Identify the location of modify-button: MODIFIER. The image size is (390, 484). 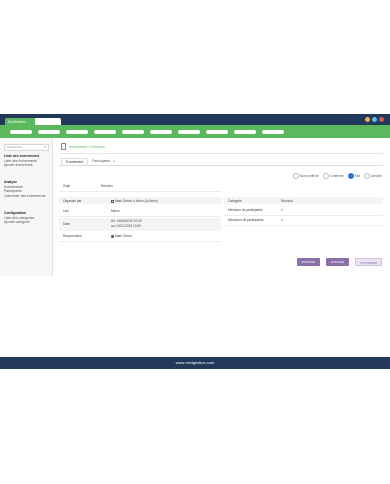
(308, 262).